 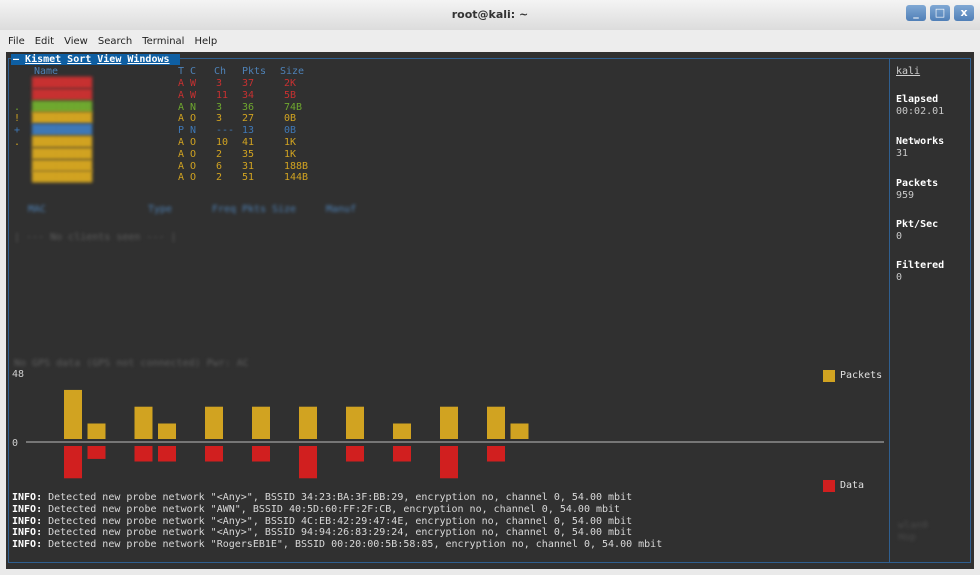 I want to click on pktsec-value: 0, so click(x=899, y=236).